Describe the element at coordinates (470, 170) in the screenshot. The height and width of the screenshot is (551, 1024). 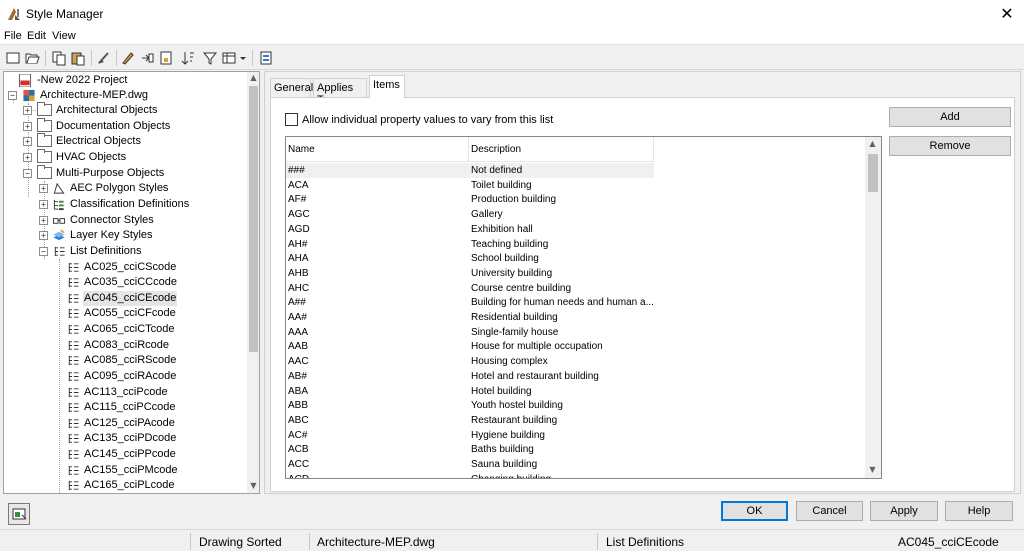
I see `table-row: ### Not defined` at that location.